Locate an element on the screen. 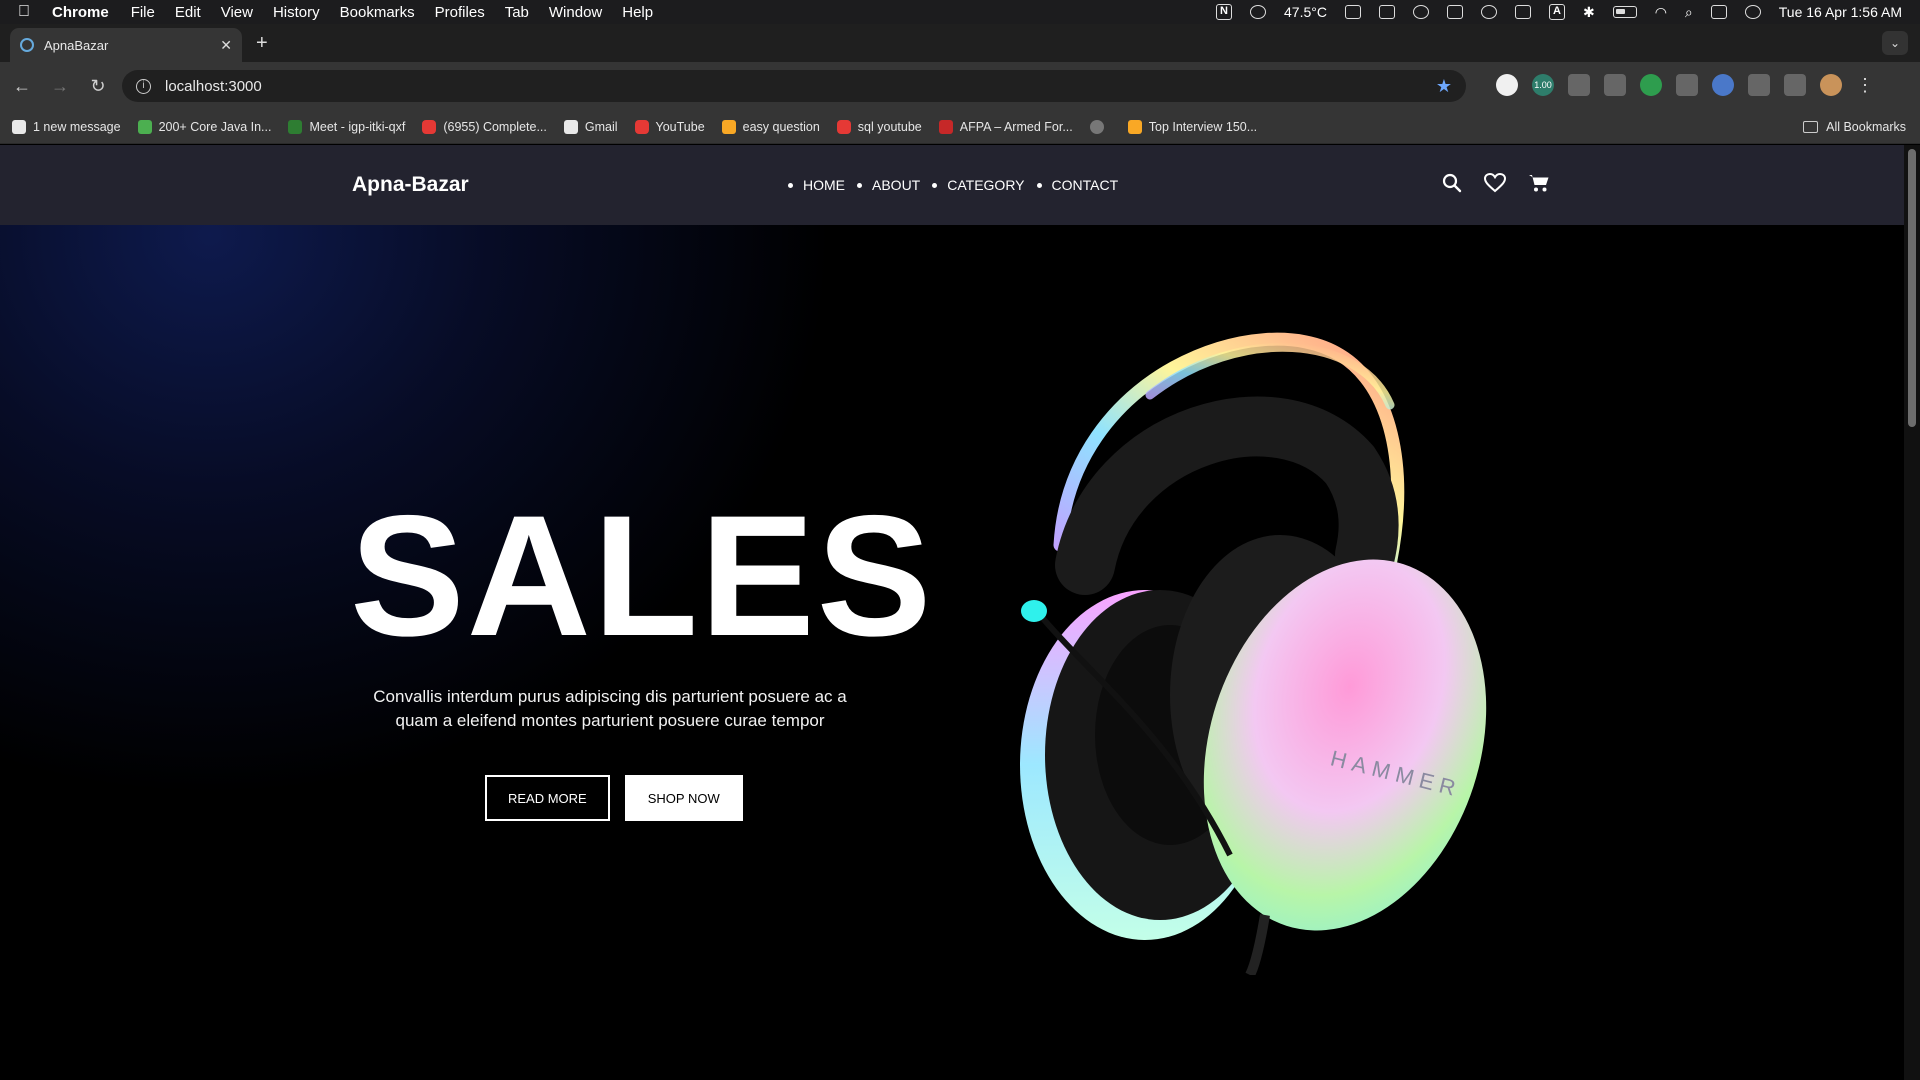  input-source-icon: A is located at coordinates (1556, 12).